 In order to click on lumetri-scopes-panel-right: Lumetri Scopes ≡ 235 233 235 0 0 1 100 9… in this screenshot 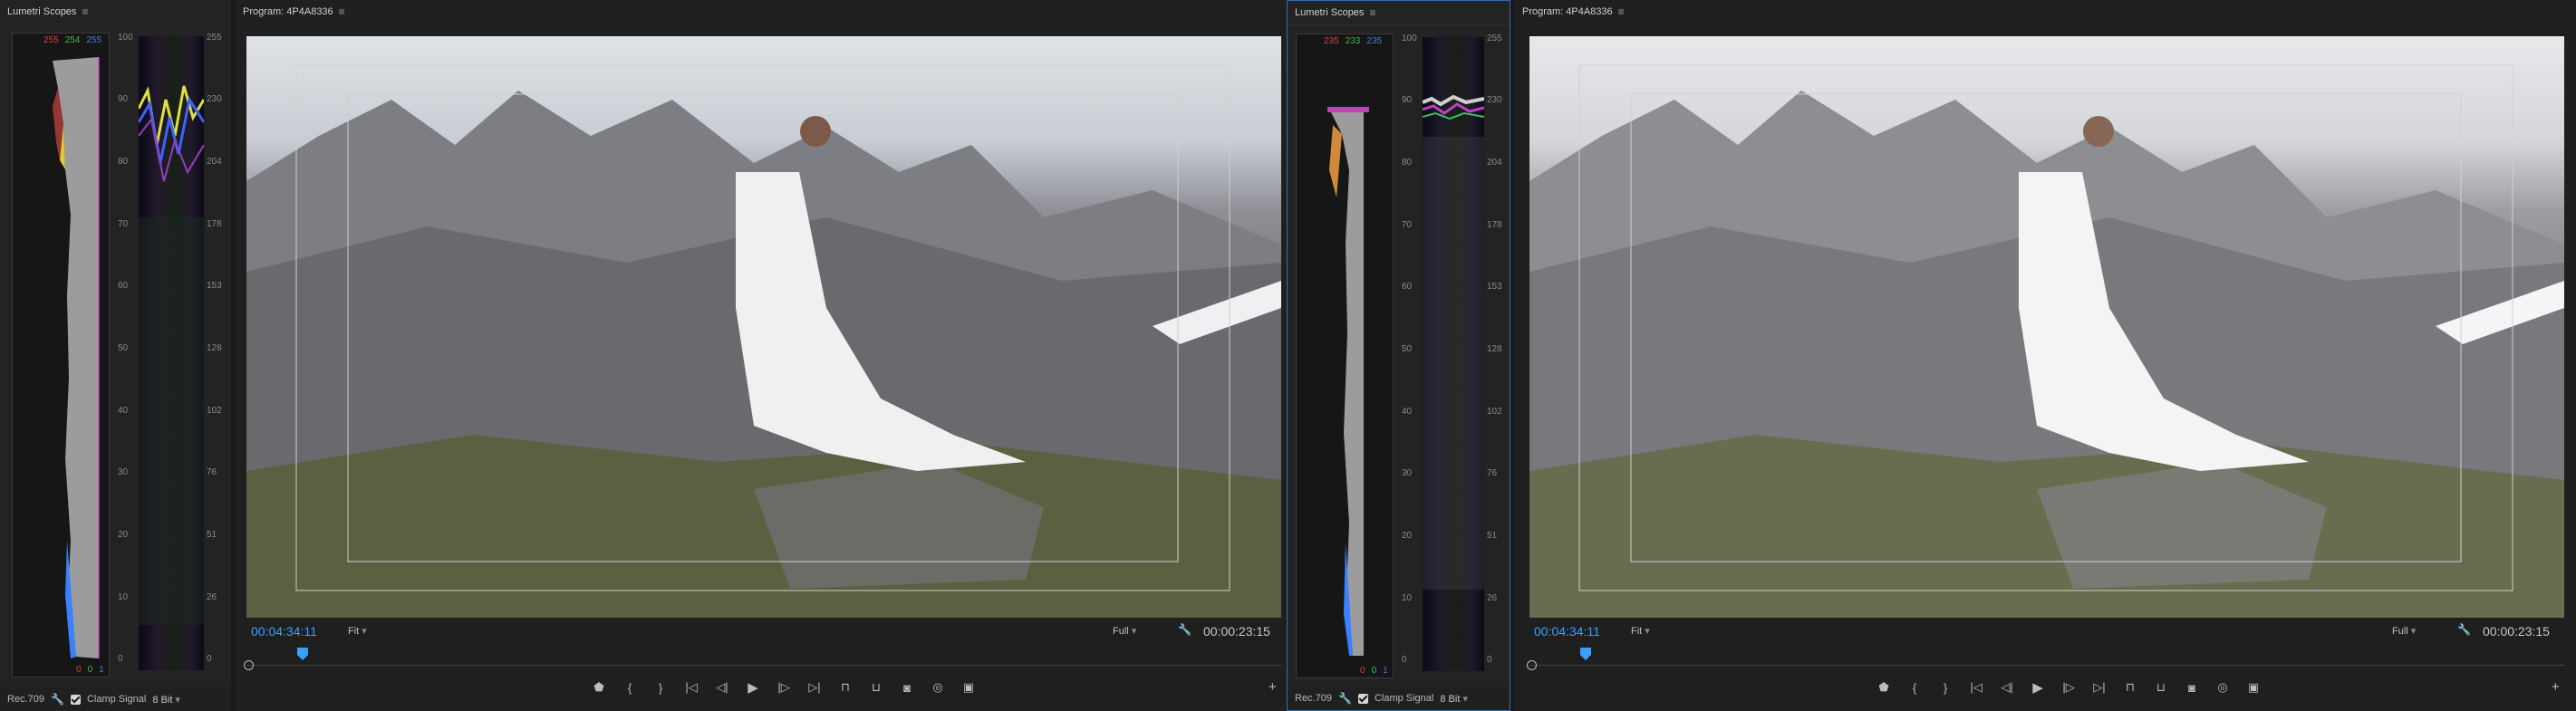, I will do `click(1398, 355)`.